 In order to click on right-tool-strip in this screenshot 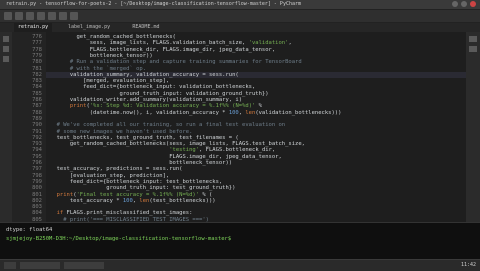, I will do `click(473, 127)`.